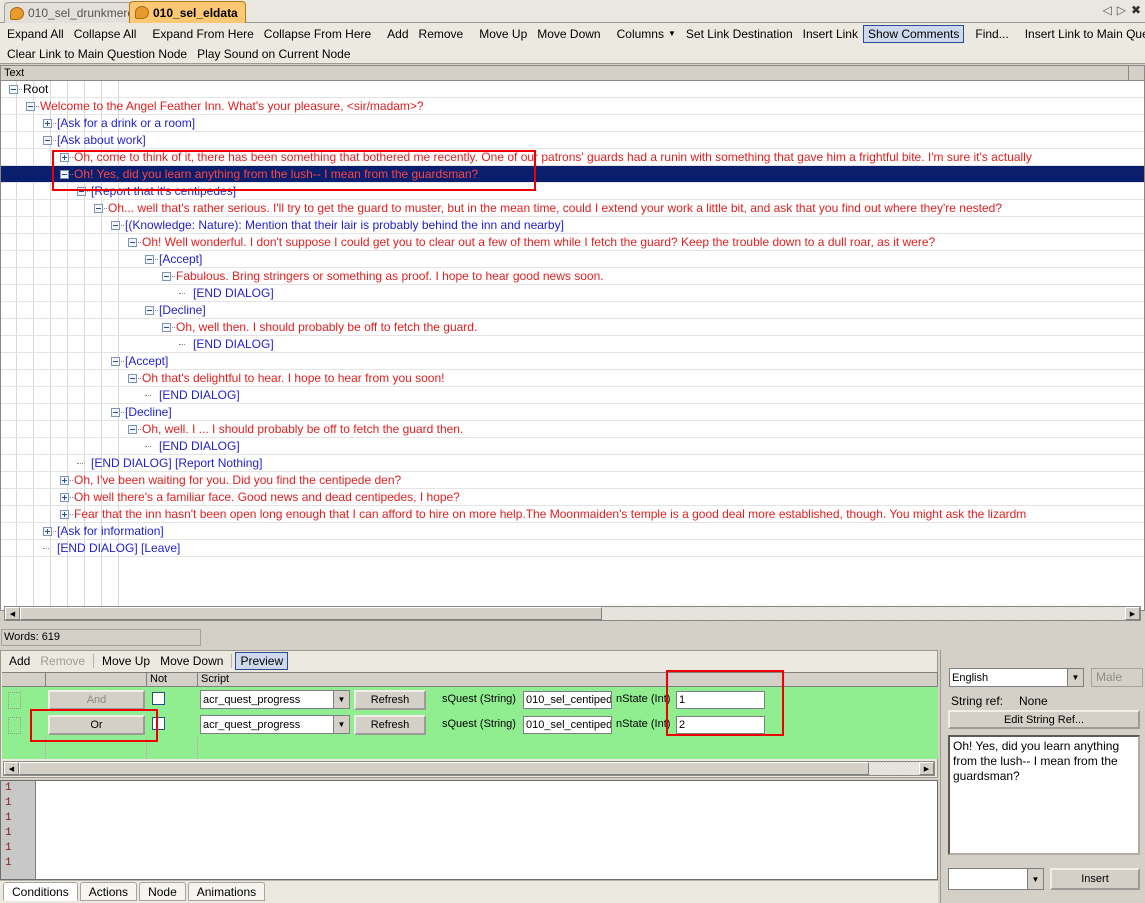  What do you see at coordinates (226, 891) in the screenshot?
I see `tab-animations: Animations` at bounding box center [226, 891].